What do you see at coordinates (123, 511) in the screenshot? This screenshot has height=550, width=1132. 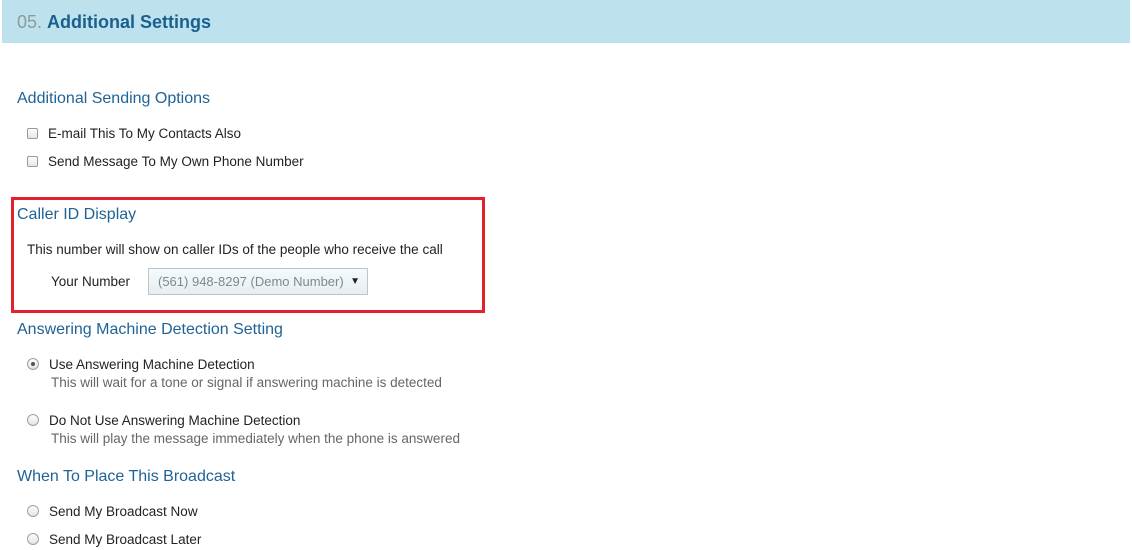 I see `send-now-label: Send My Broadcast Now` at bounding box center [123, 511].